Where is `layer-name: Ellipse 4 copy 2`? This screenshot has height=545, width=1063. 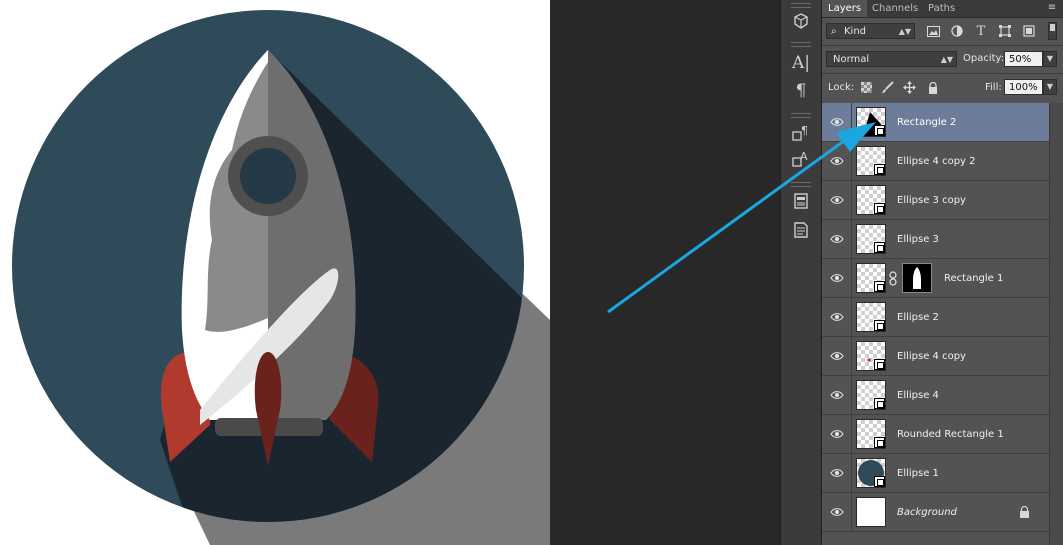 layer-name: Ellipse 4 copy 2 is located at coordinates (936, 161).